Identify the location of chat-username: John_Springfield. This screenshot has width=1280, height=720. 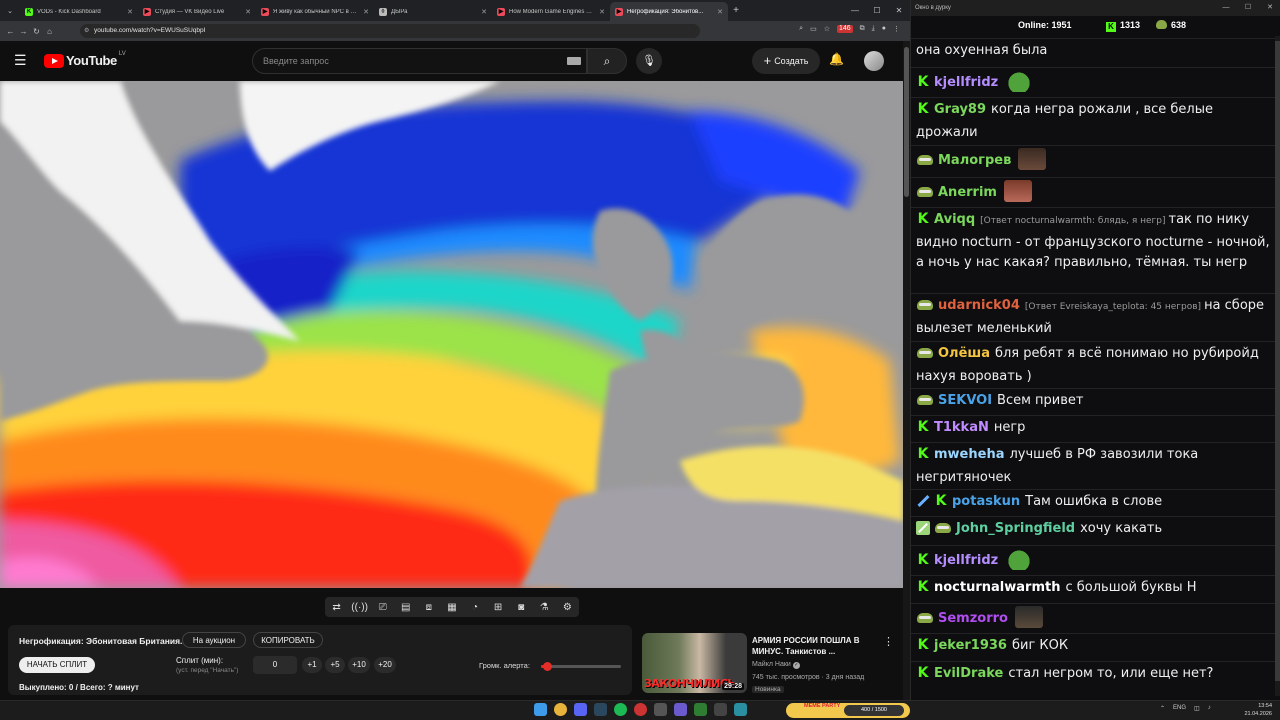
(1015, 528).